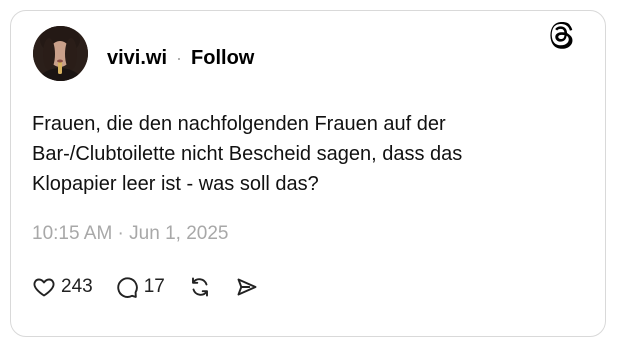 The width and height of the screenshot is (620, 349). I want to click on heart-icon, so click(44, 287).